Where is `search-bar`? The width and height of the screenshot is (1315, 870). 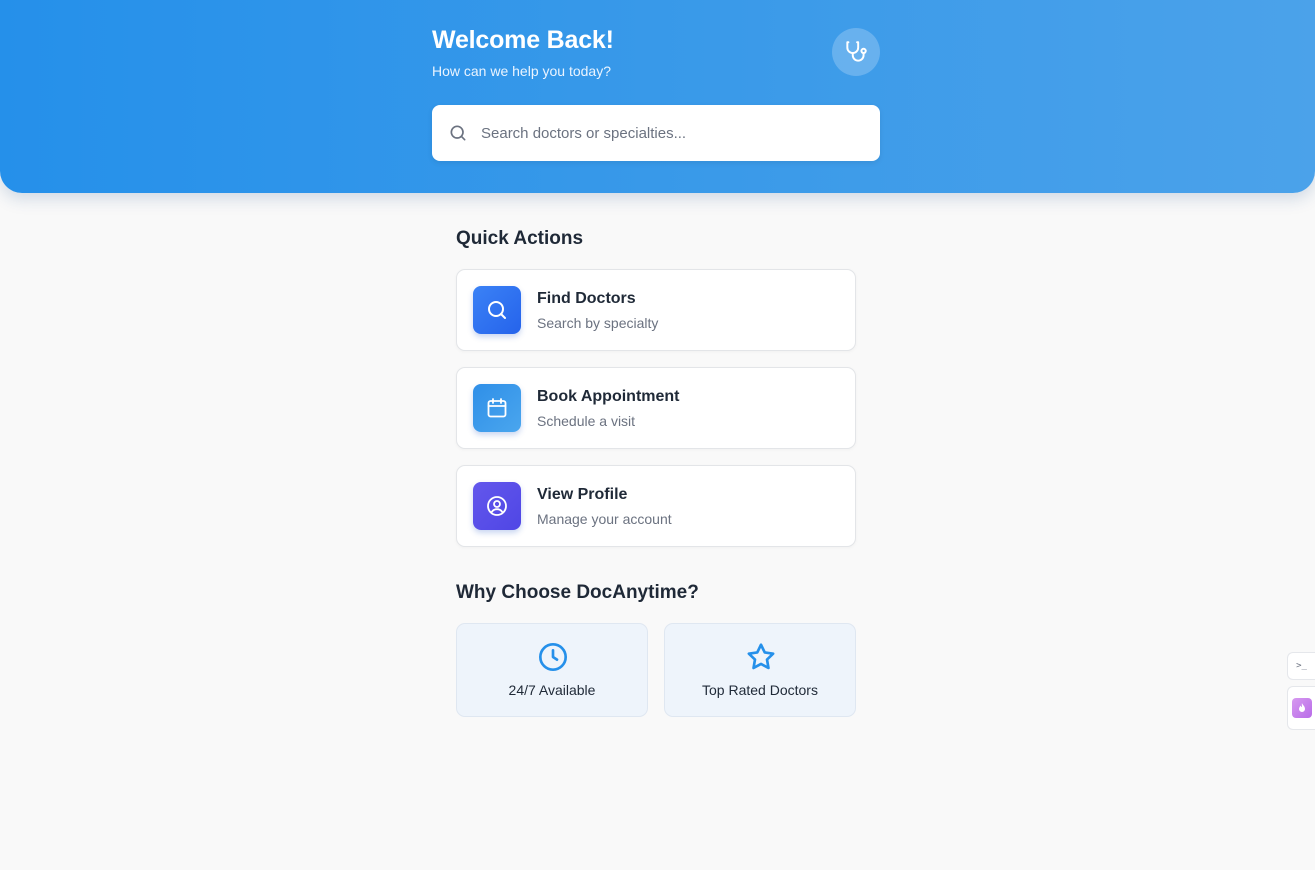 search-bar is located at coordinates (656, 133).